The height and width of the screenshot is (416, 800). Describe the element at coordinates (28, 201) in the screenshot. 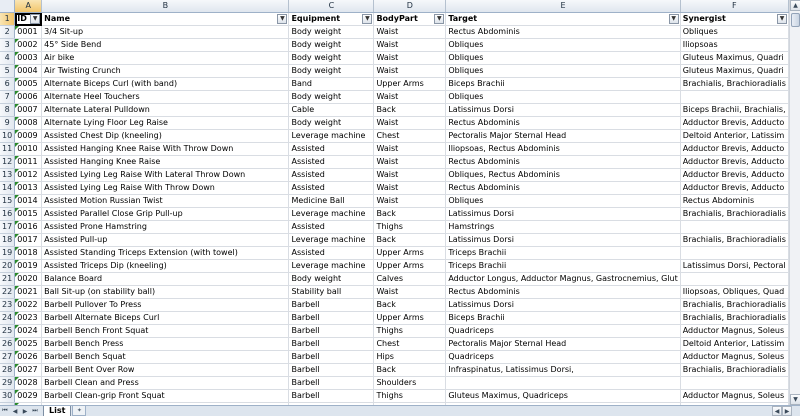

I see `table-cell: 0014` at that location.